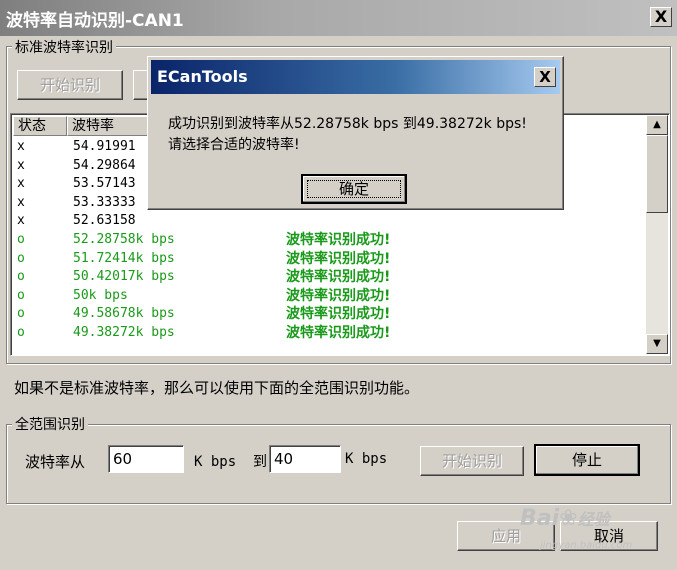 The height and width of the screenshot is (570, 677). What do you see at coordinates (657, 234) in the screenshot?
I see `list-scrollbar: ▲ ▼` at bounding box center [657, 234].